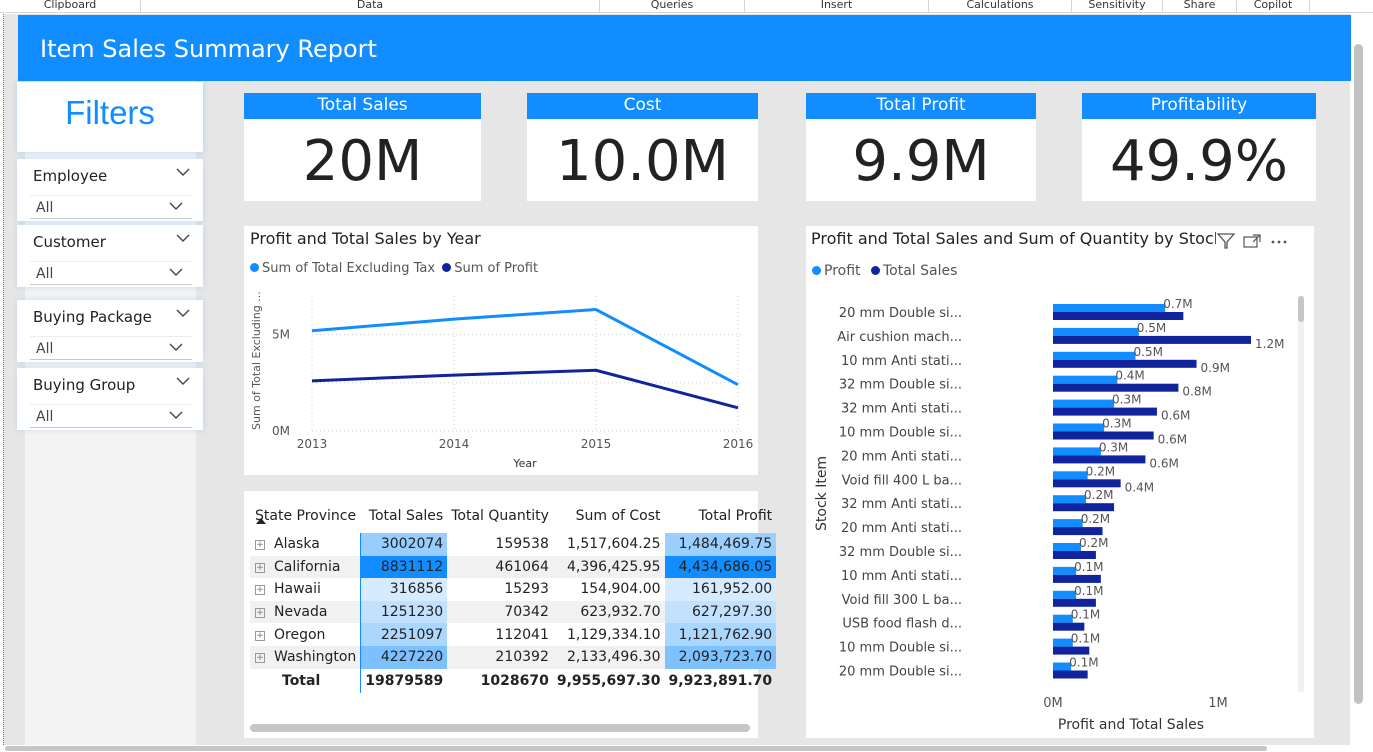 The width and height of the screenshot is (1373, 752). Describe the element at coordinates (1301, 494) in the screenshot. I see `chart-scrollbar` at that location.